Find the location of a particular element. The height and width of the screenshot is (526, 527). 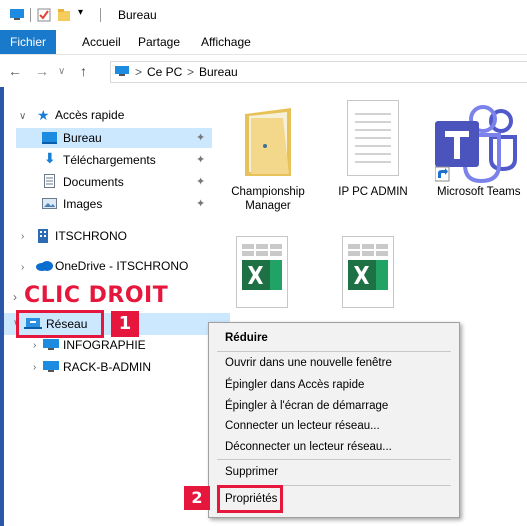

menu-item-open-new-window: Ouvrir dans une nouvelle fenêtre is located at coordinates (308, 363).